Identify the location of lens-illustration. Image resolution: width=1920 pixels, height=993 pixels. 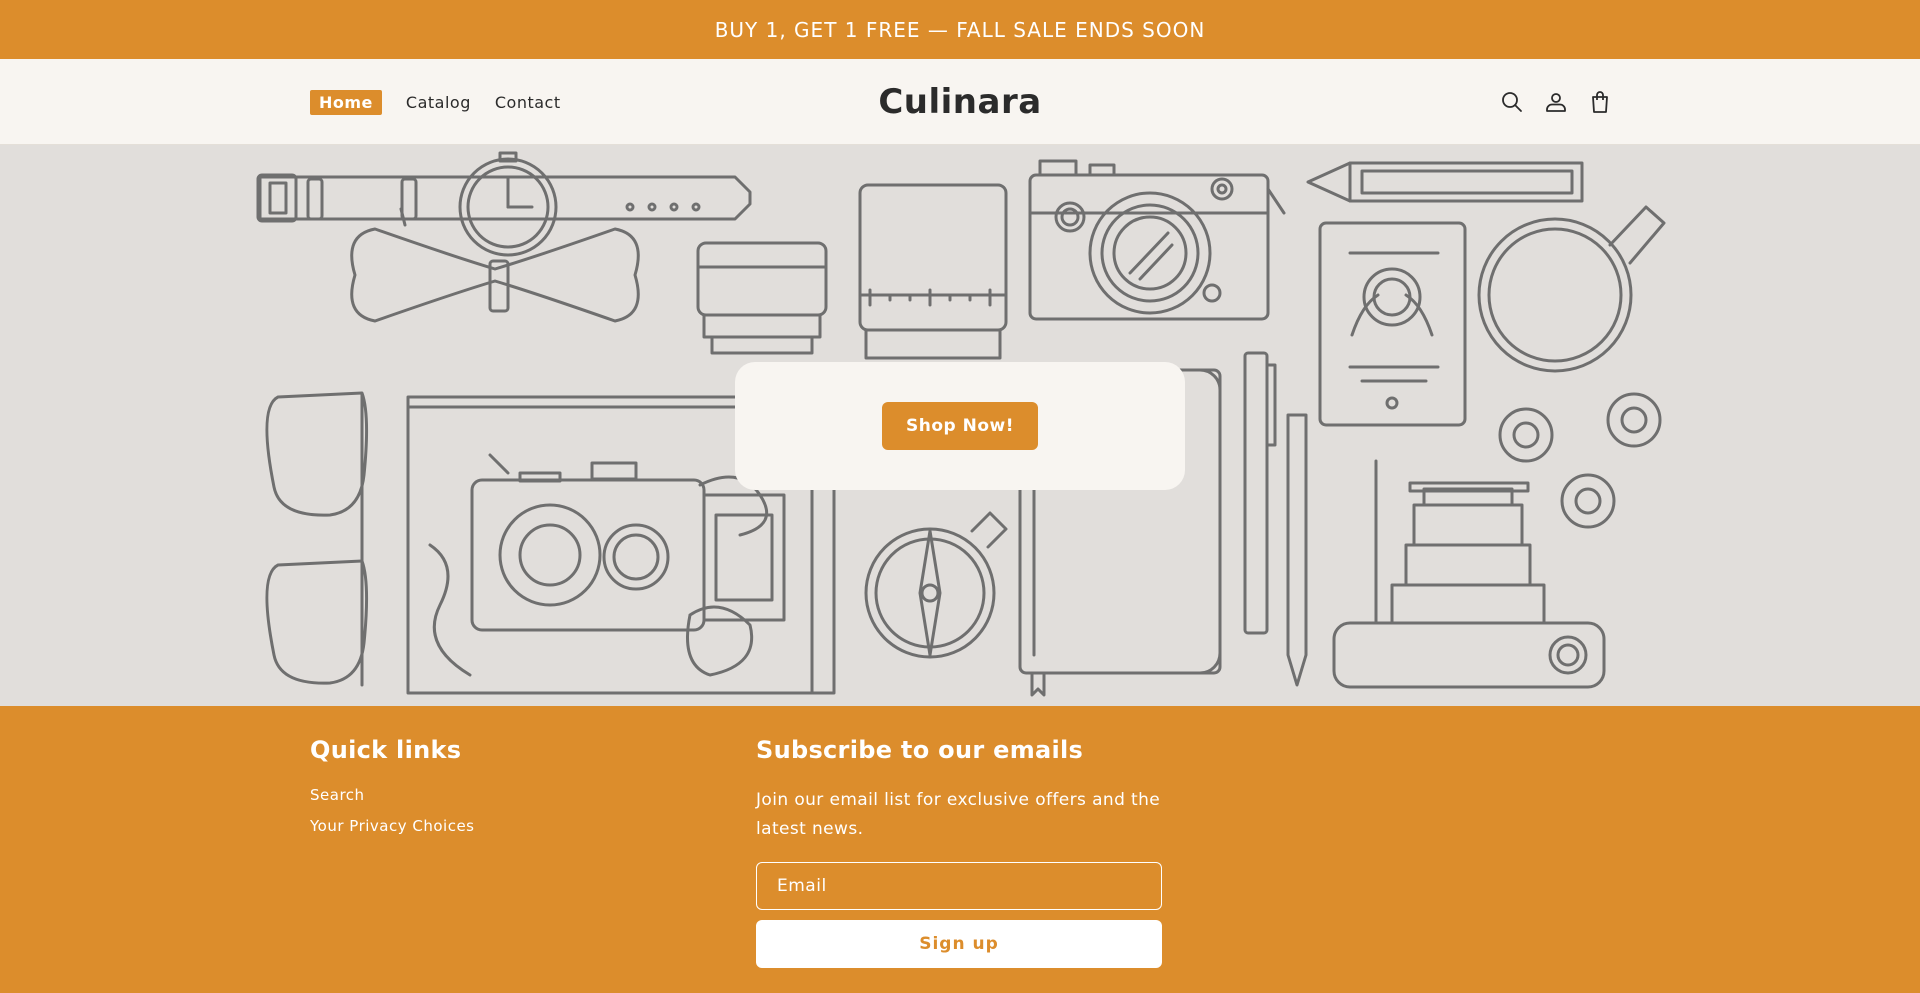
(762, 298).